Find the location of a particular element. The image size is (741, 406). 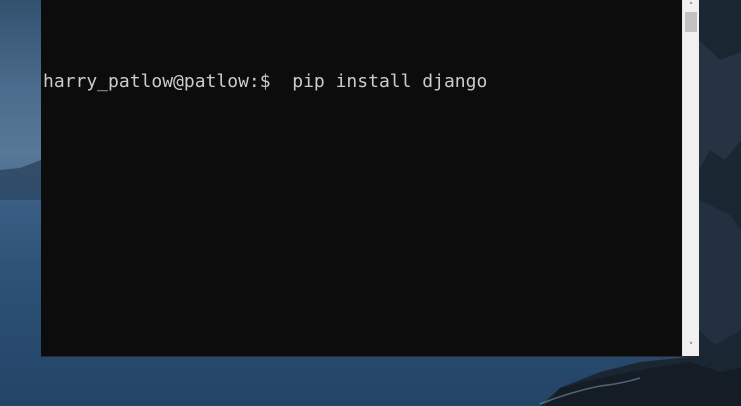

vertical-scrollbar: ˄ ˅ is located at coordinates (690, 178).